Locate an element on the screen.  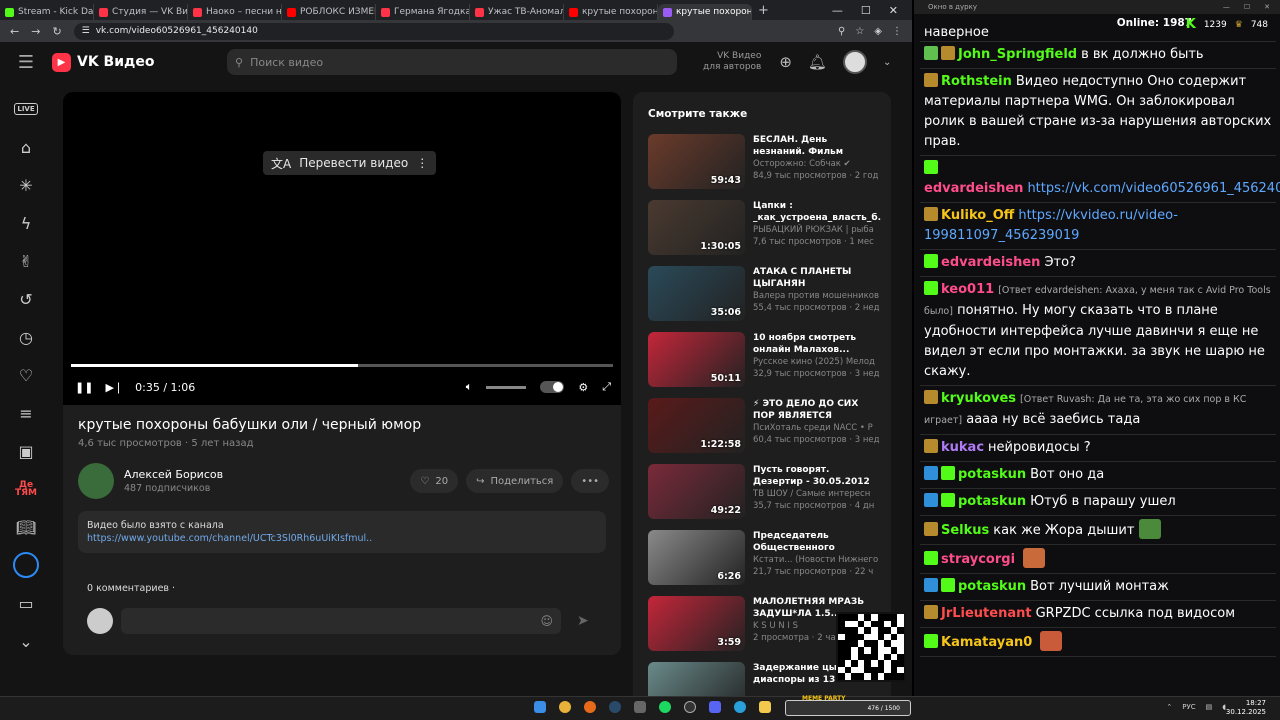
steam-icon is located at coordinates (615, 707).